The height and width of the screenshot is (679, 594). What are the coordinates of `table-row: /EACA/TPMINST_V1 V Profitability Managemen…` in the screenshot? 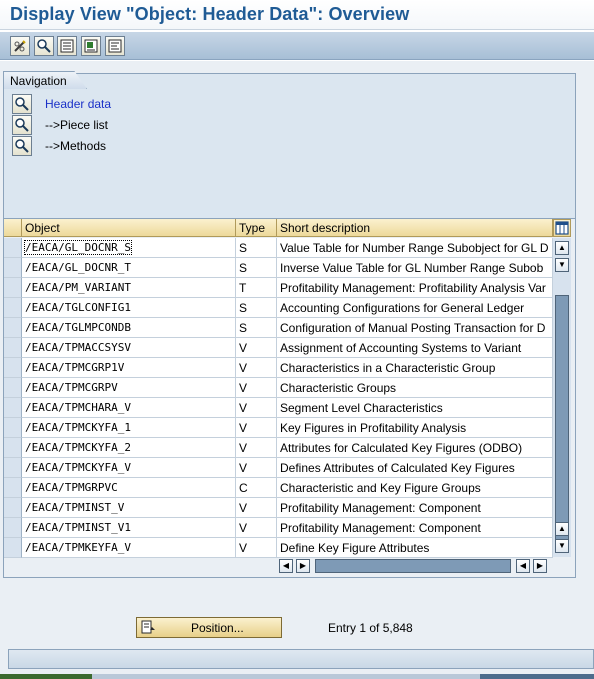 It's located at (278, 528).